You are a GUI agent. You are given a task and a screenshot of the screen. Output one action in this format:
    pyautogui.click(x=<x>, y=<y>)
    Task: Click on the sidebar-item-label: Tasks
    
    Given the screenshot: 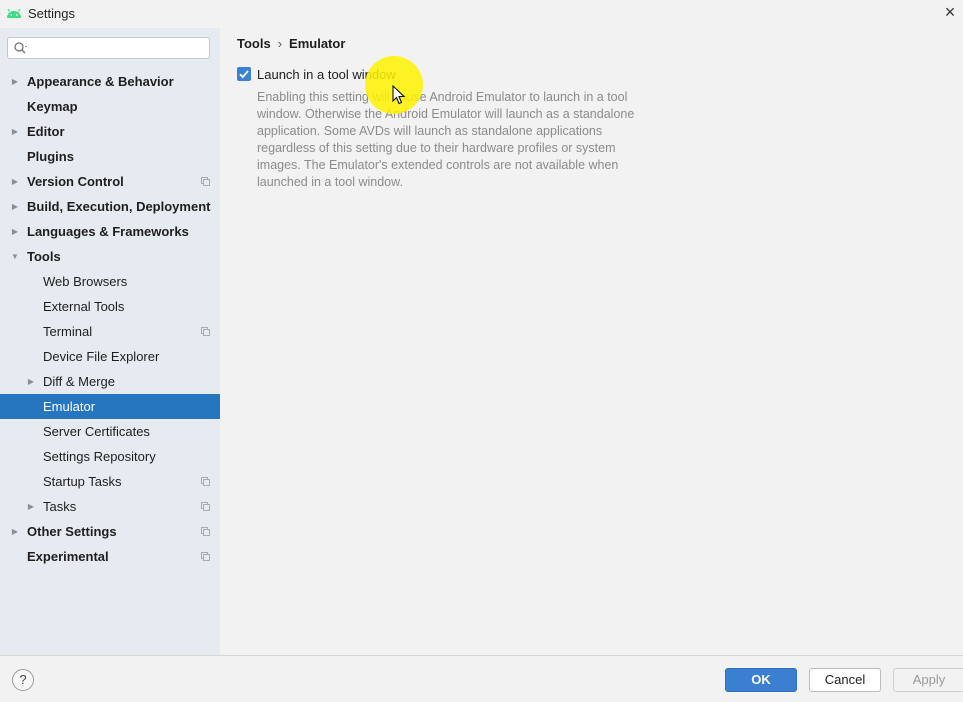 What is the action you would take?
    pyautogui.click(x=60, y=506)
    